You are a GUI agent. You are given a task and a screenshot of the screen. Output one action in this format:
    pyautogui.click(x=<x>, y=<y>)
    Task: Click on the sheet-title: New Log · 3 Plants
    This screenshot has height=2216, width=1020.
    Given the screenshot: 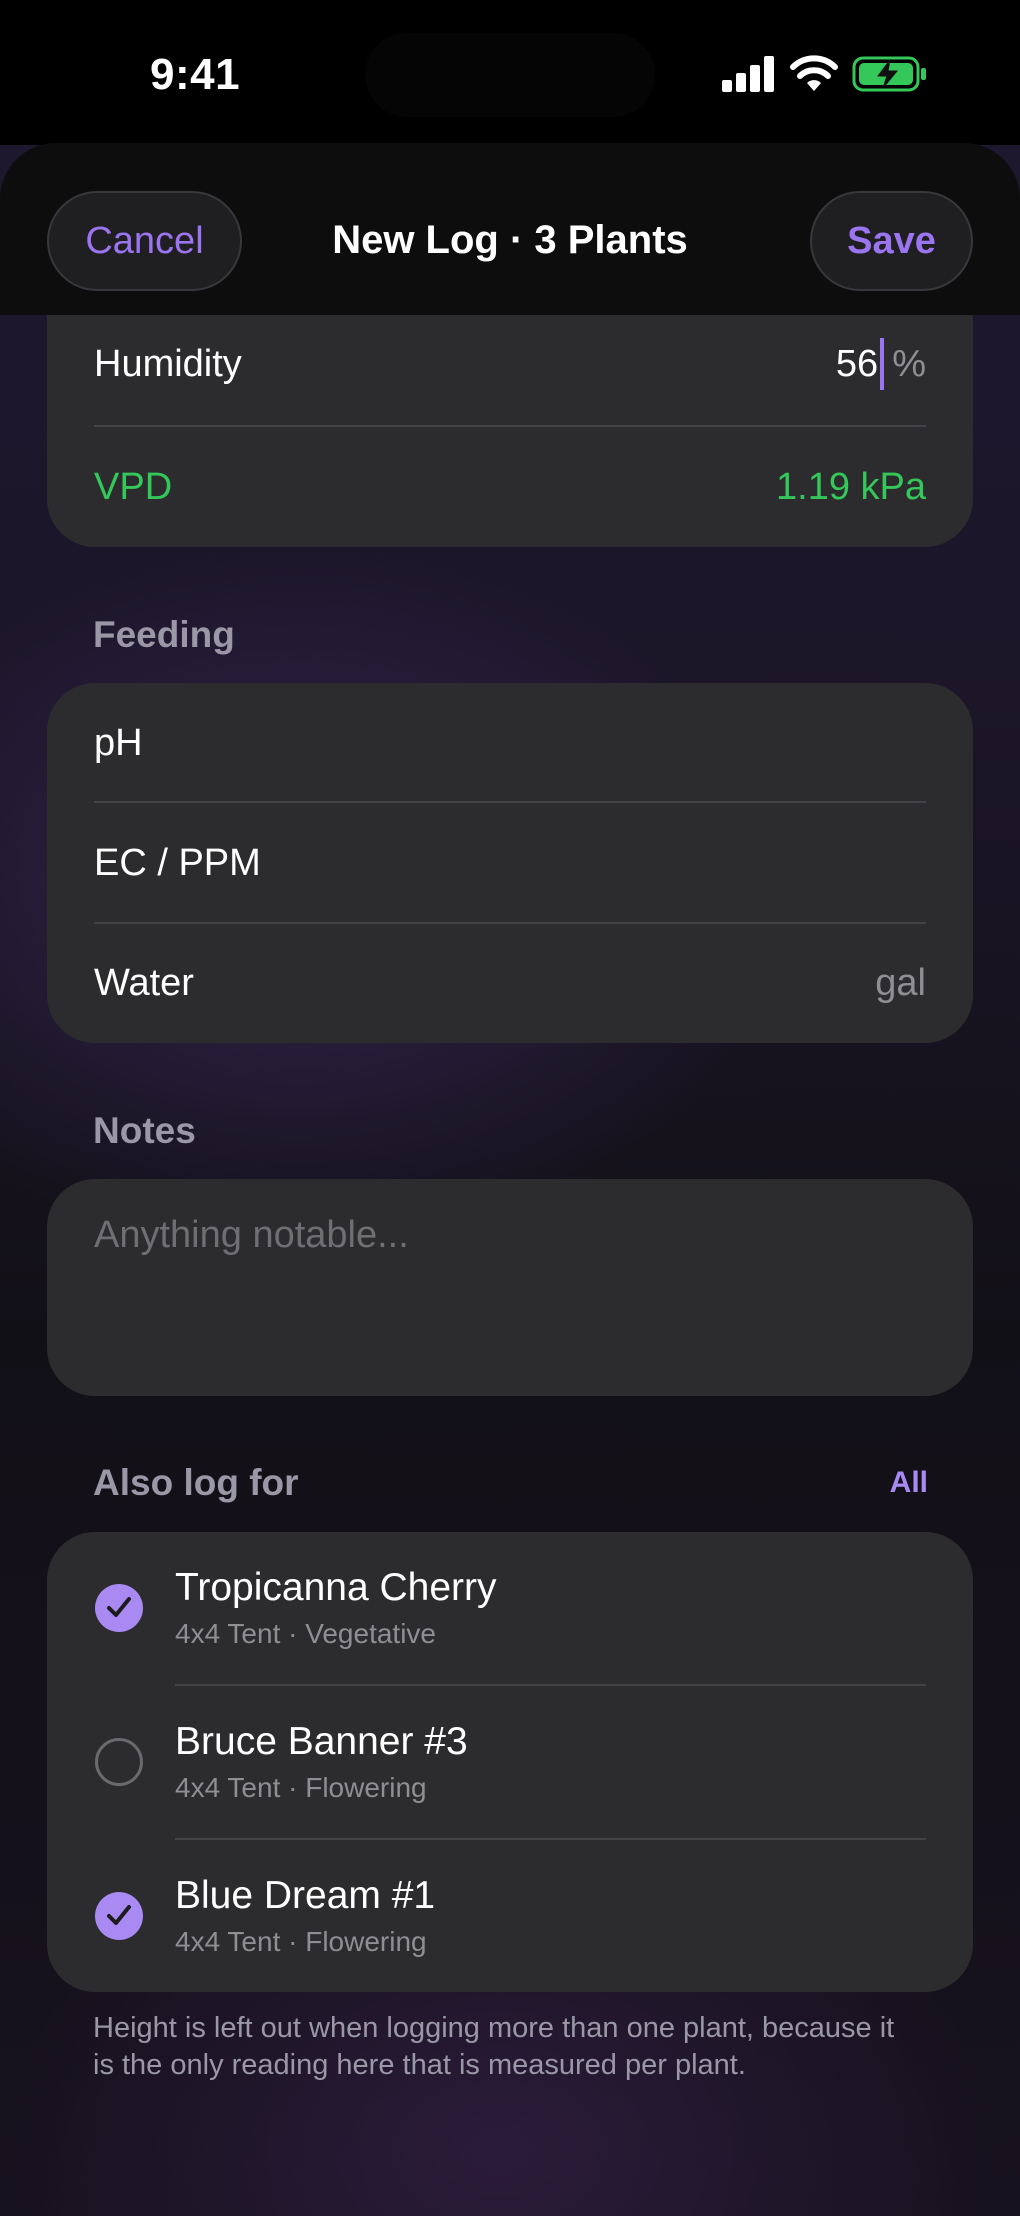 What is the action you would take?
    pyautogui.click(x=510, y=240)
    